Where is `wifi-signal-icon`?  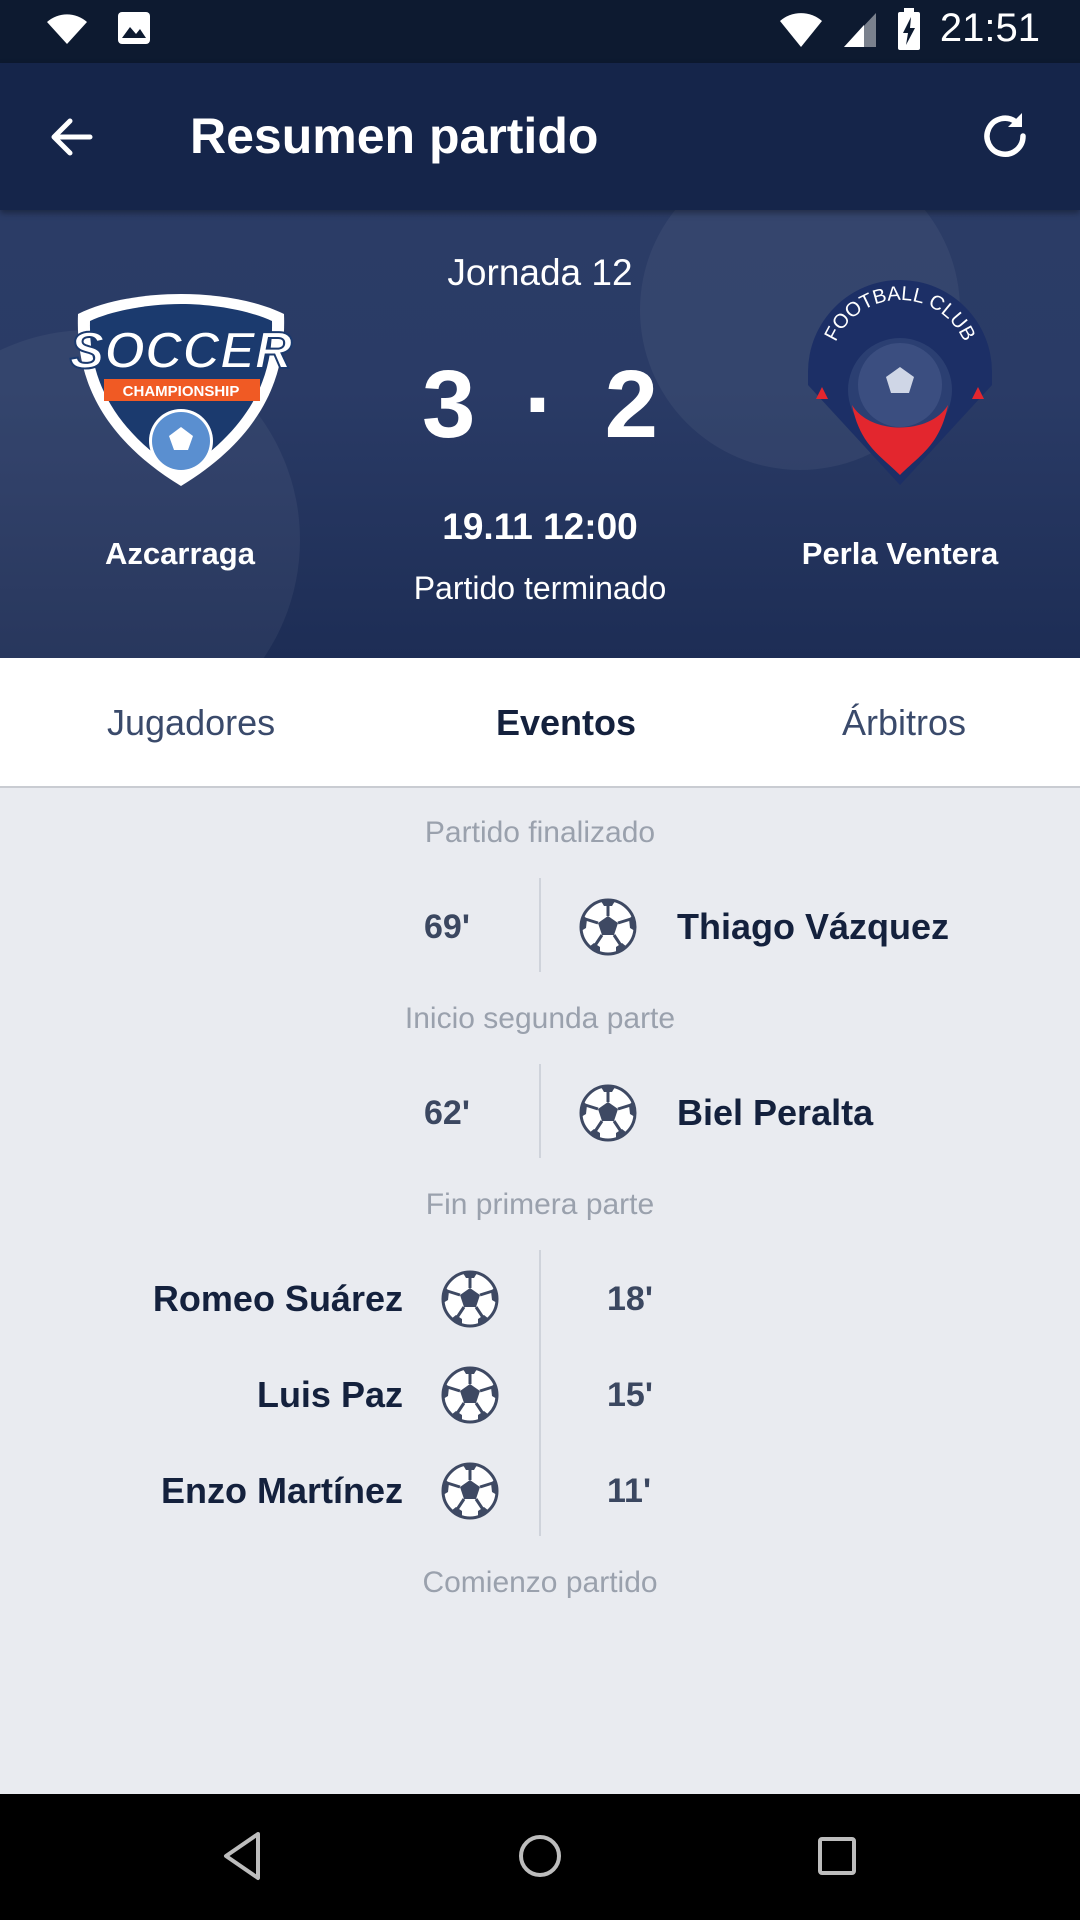
wifi-signal-icon is located at coordinates (800, 29).